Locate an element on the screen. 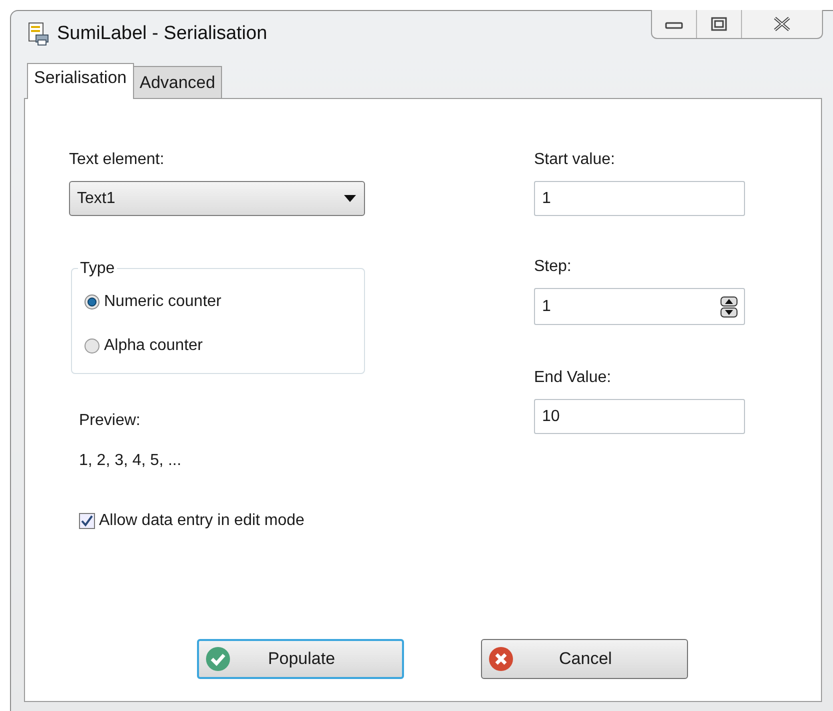 Image resolution: width=833 pixels, height=711 pixels. text-element-dropdown: Text1 is located at coordinates (217, 198).